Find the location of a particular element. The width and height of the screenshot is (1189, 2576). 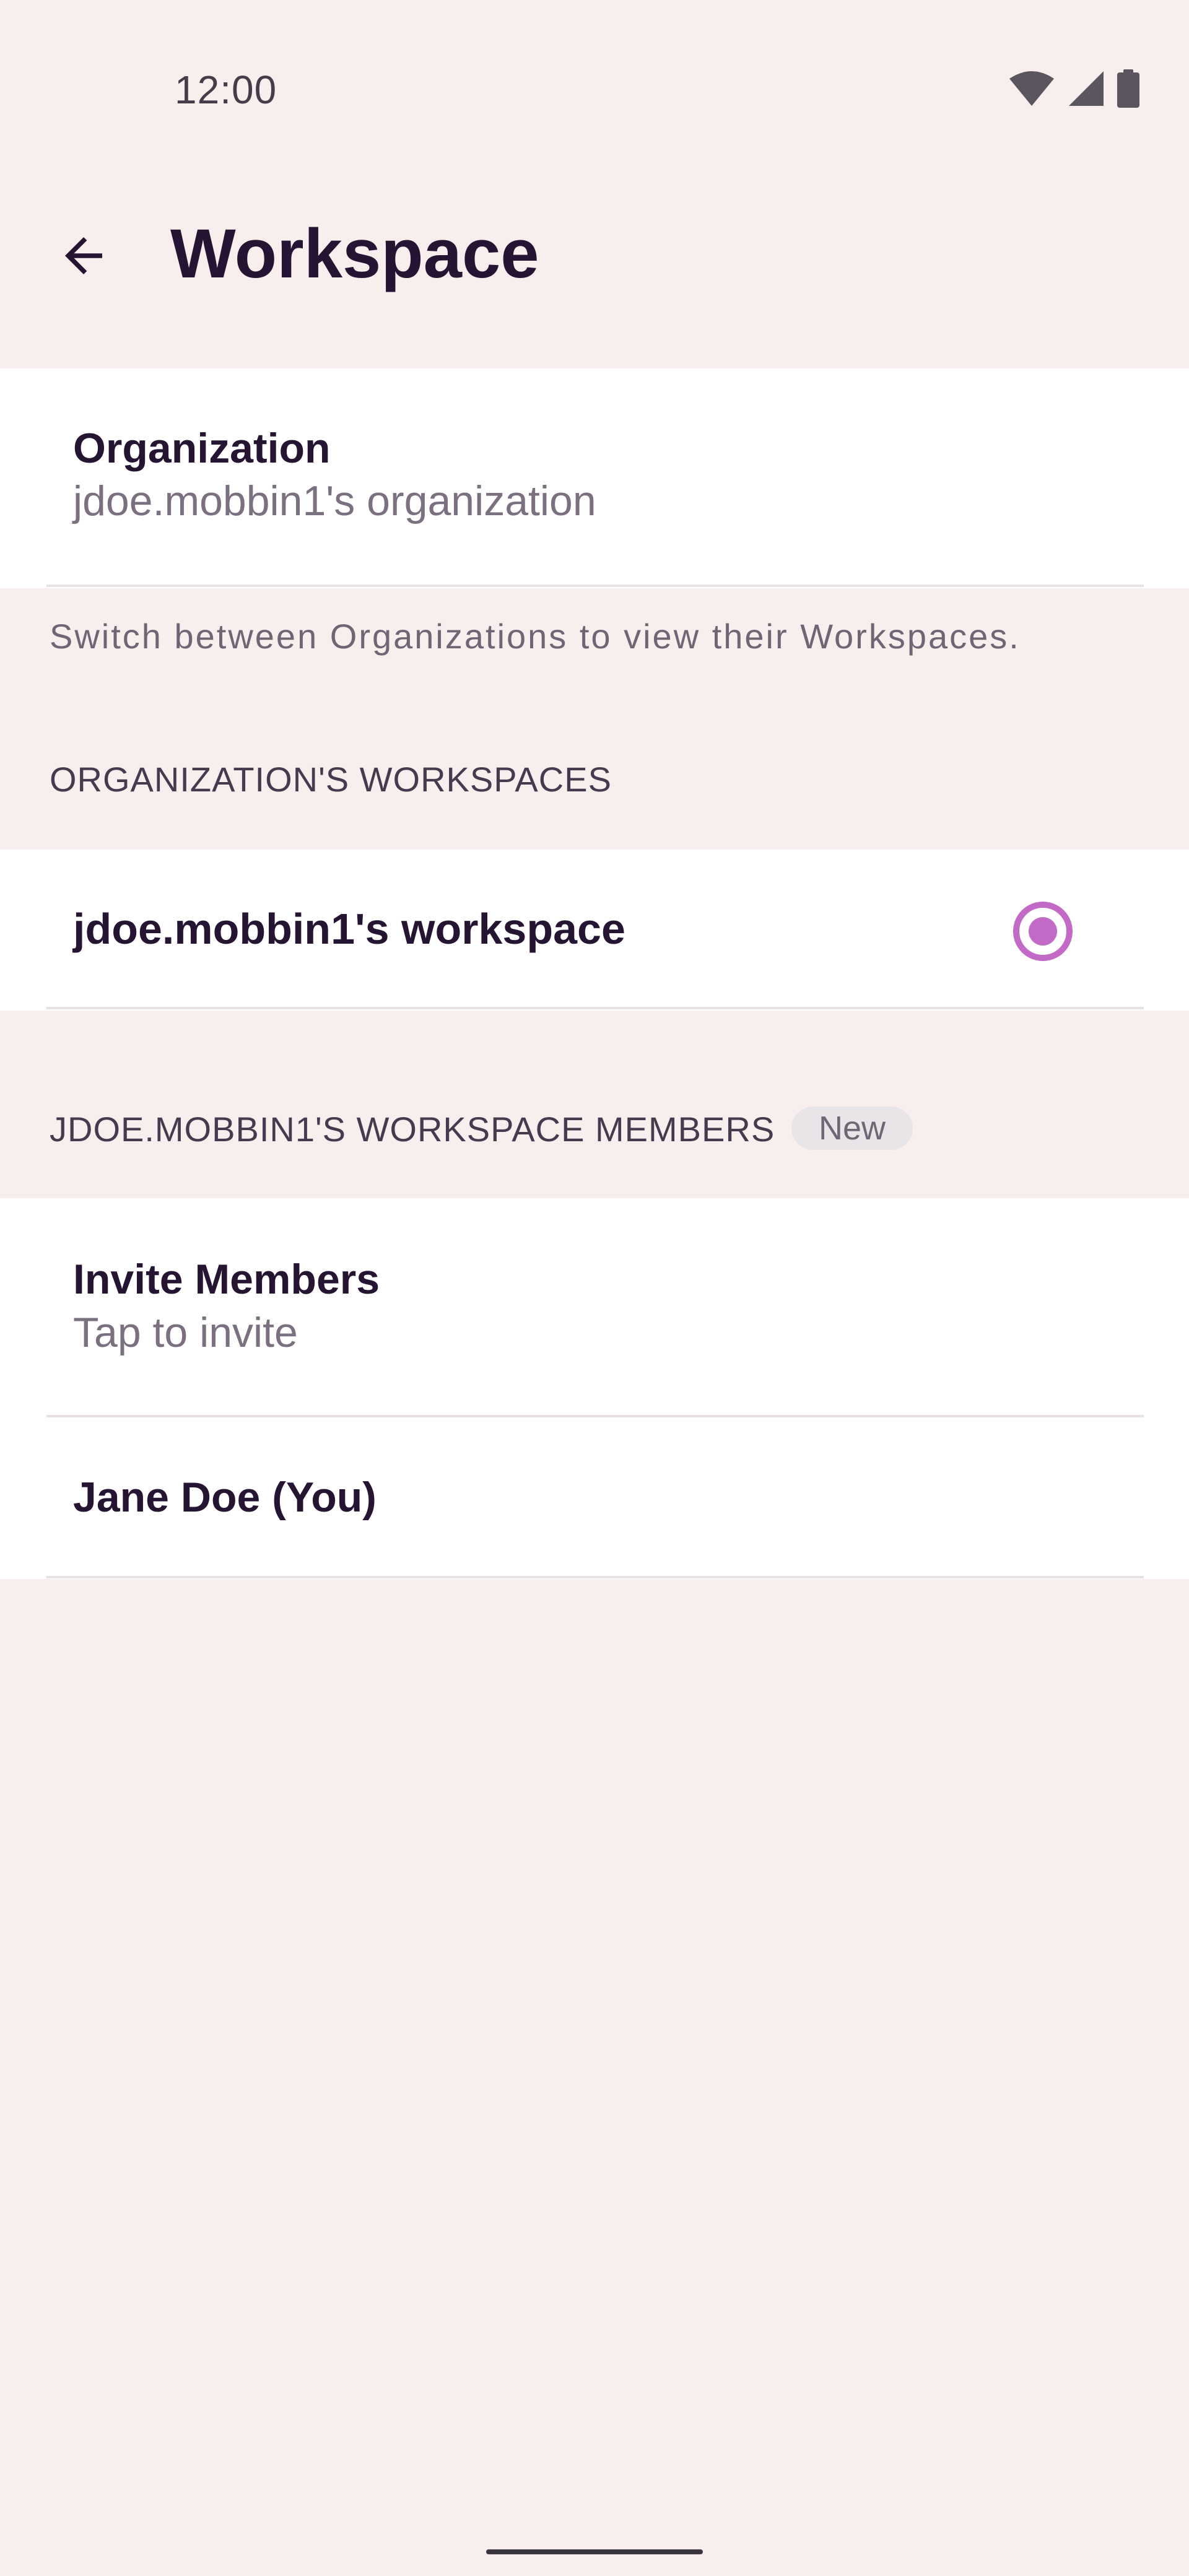

organization-row: Organization jdoe.mobbin1's organization is located at coordinates (594, 478).